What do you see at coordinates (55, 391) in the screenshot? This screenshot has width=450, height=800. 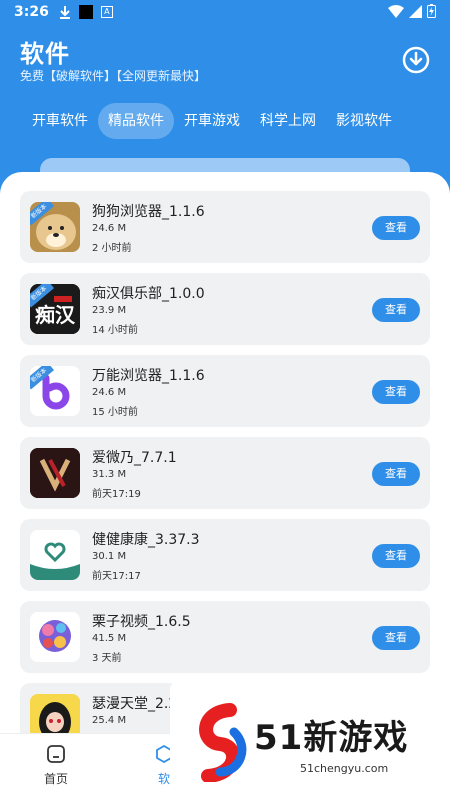 I see `wanneng-icon: 新版本` at bounding box center [55, 391].